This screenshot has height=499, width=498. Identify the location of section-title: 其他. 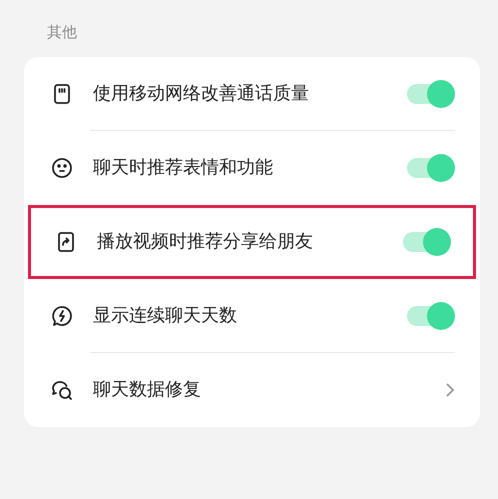
(62, 33).